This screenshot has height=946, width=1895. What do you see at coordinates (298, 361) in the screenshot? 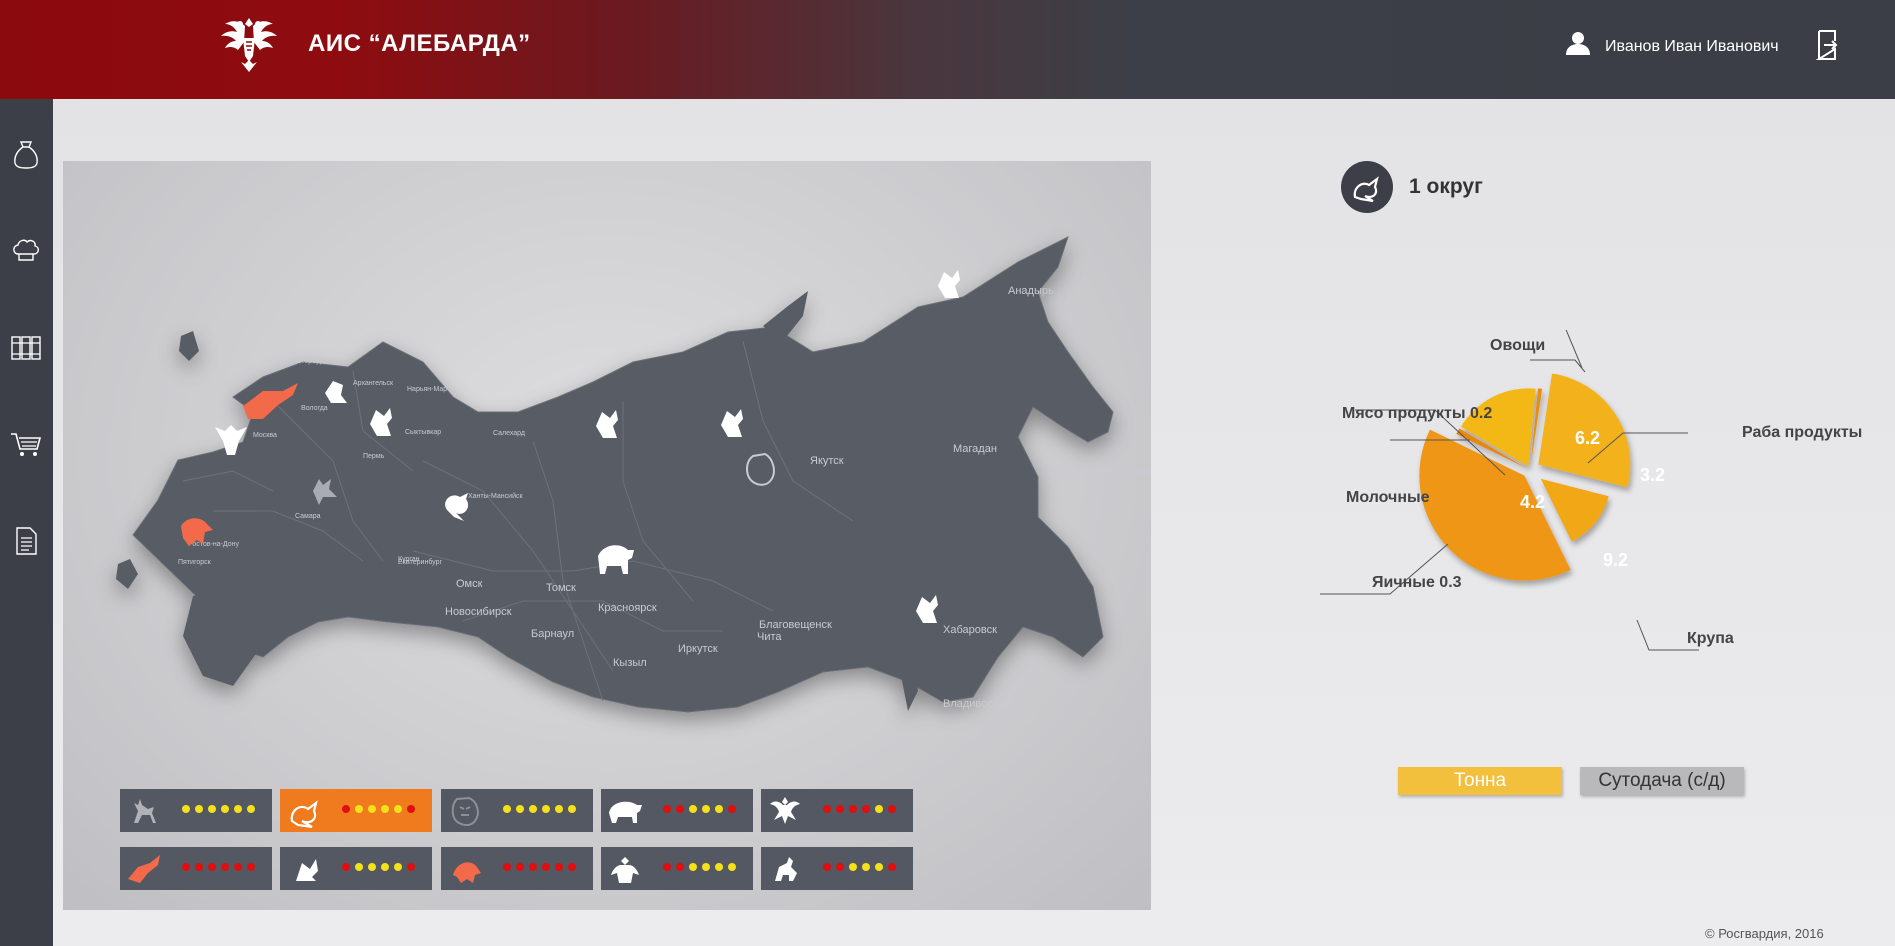
I see `city-label: Санкт-Петербург` at bounding box center [298, 361].